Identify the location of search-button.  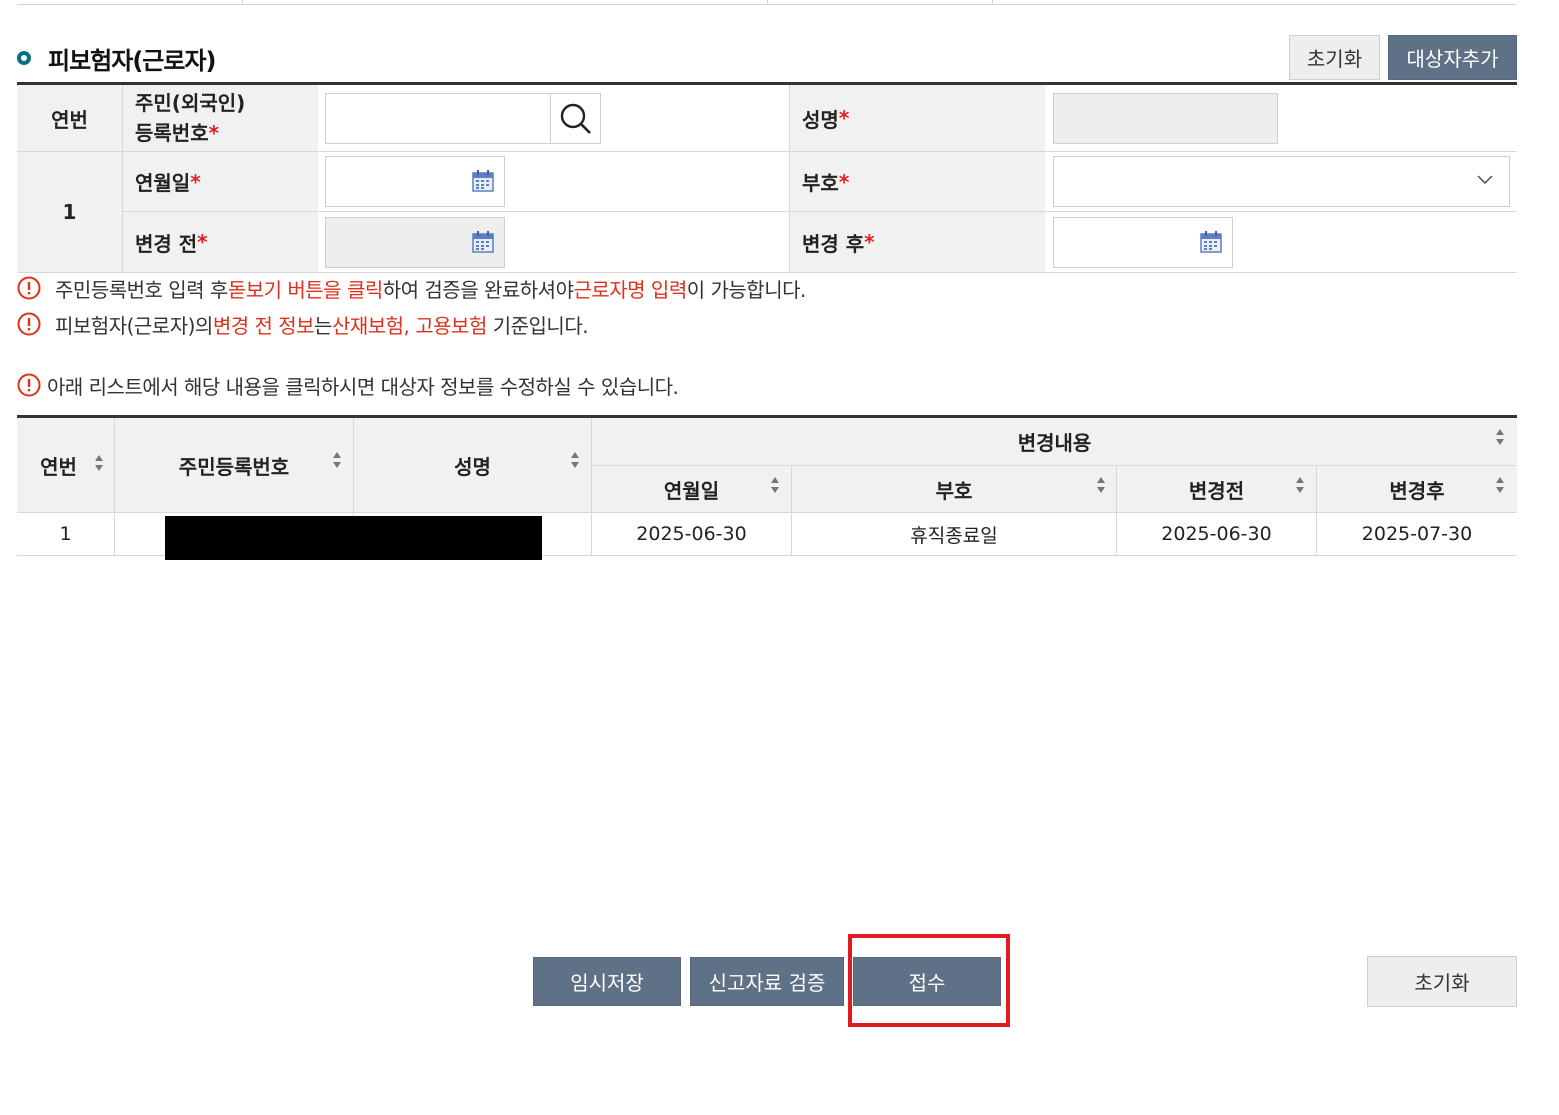
(575, 118).